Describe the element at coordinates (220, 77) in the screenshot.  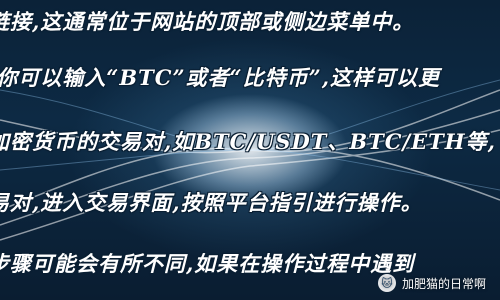
I see `text-line-2: ,你可以输入“BTC”或者“比特币”,这样可以更` at that location.